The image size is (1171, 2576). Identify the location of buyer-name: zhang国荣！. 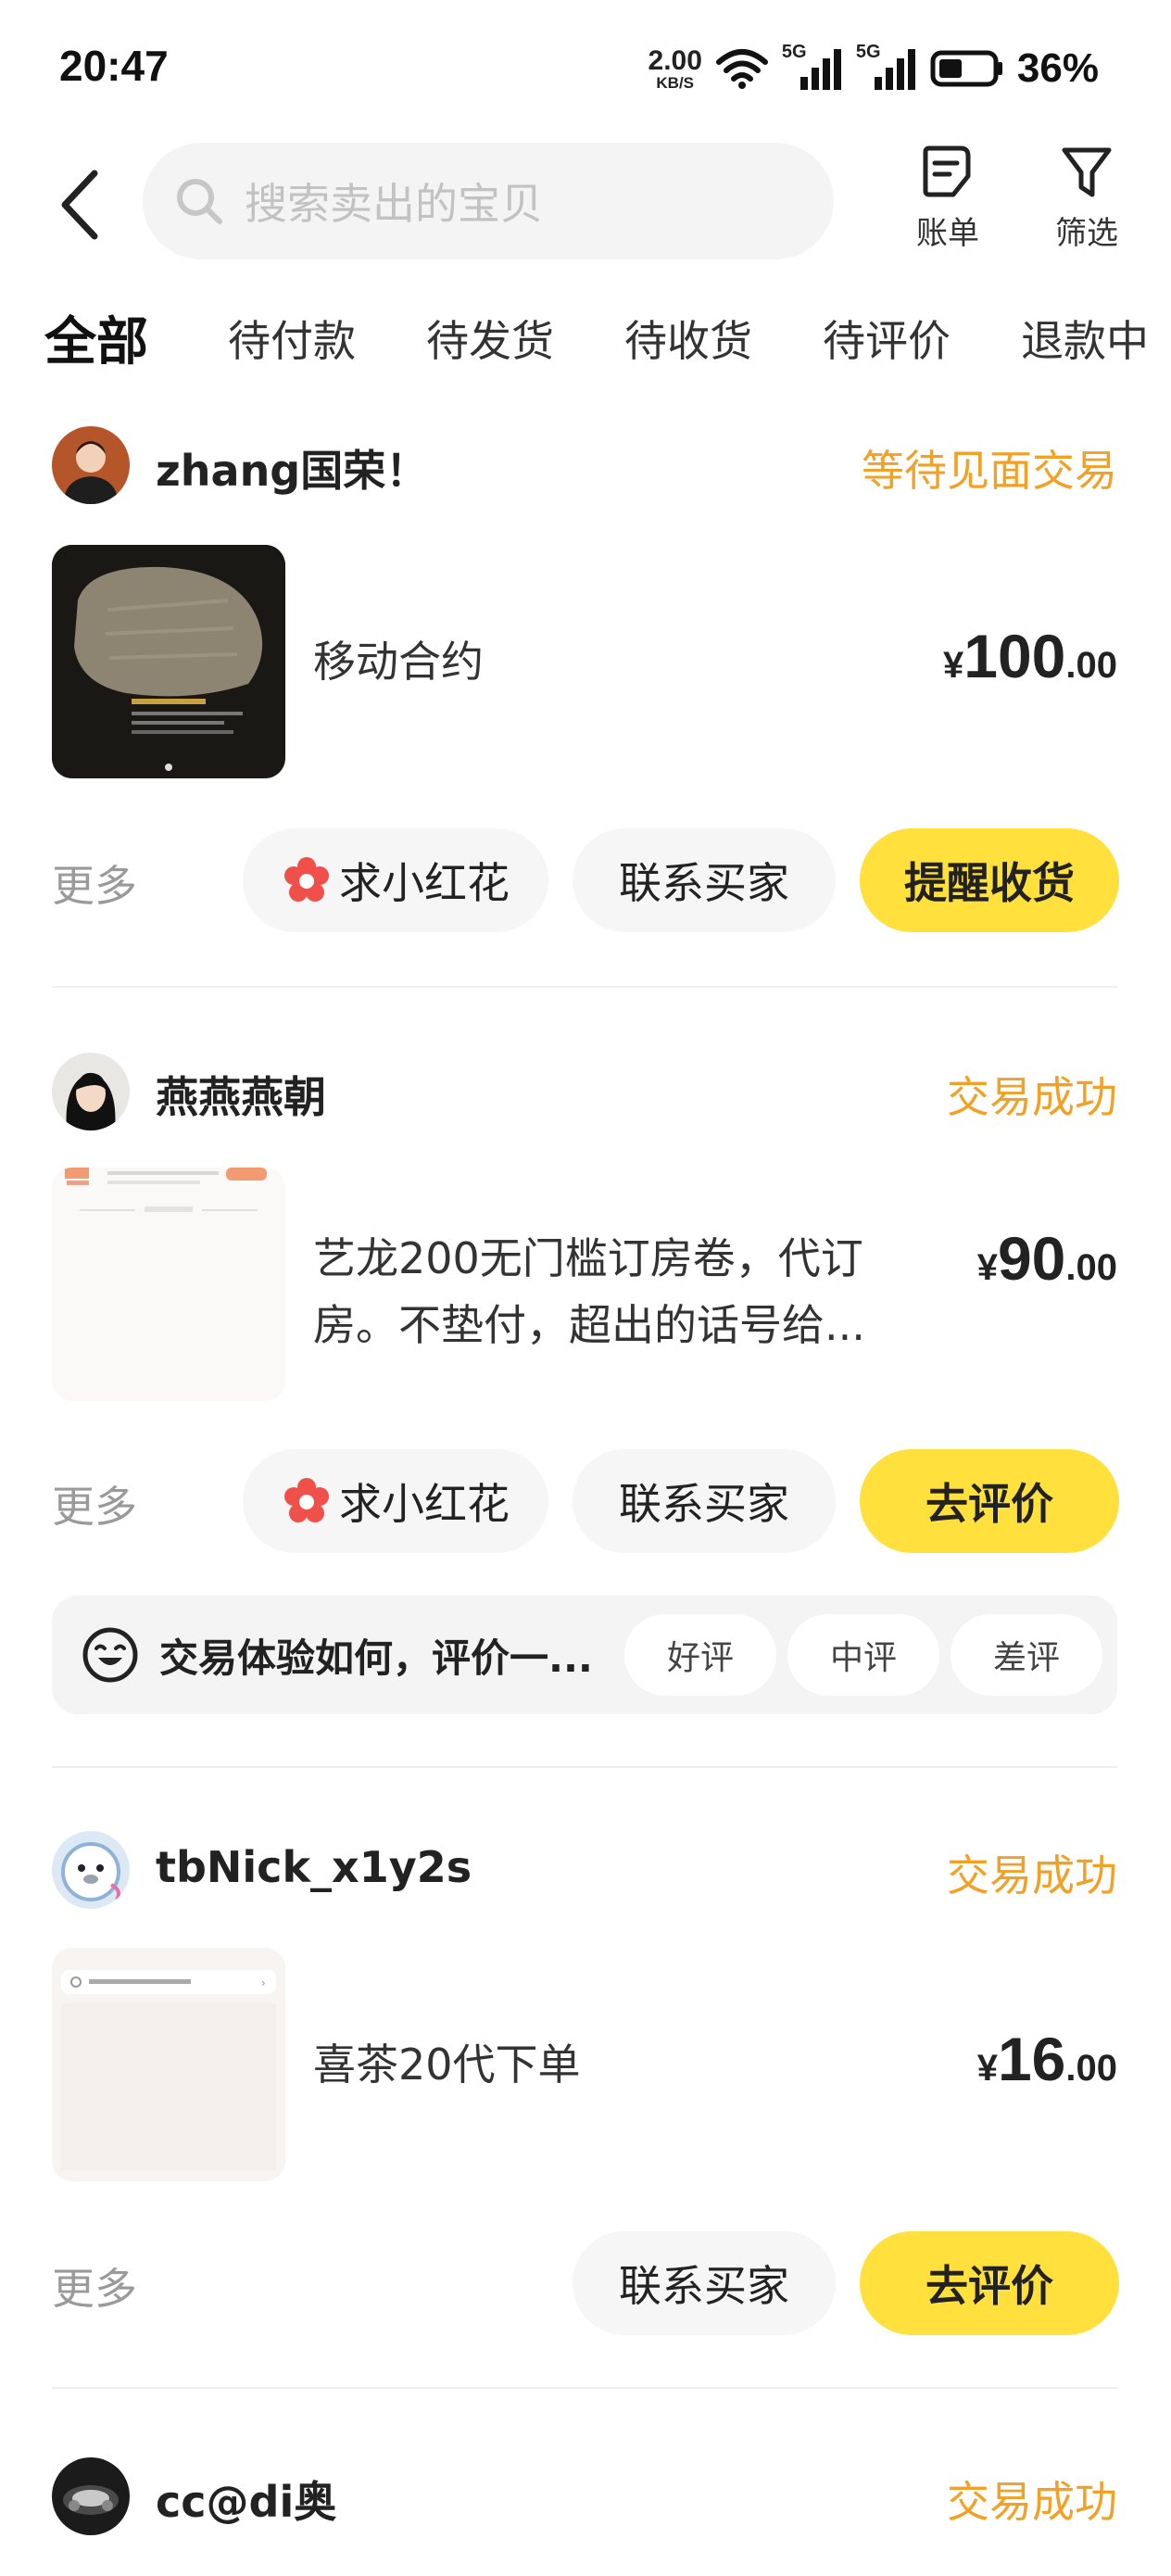
(292, 468).